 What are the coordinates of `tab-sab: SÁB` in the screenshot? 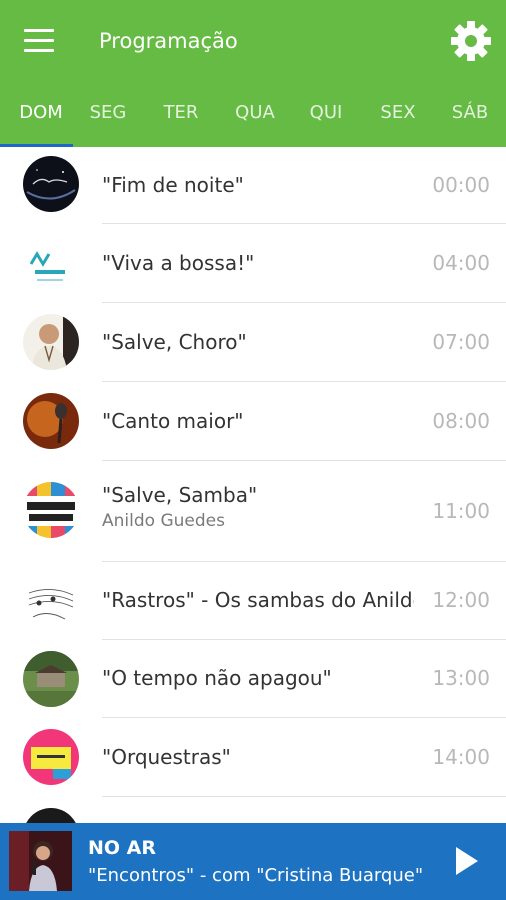 It's located at (470, 118).